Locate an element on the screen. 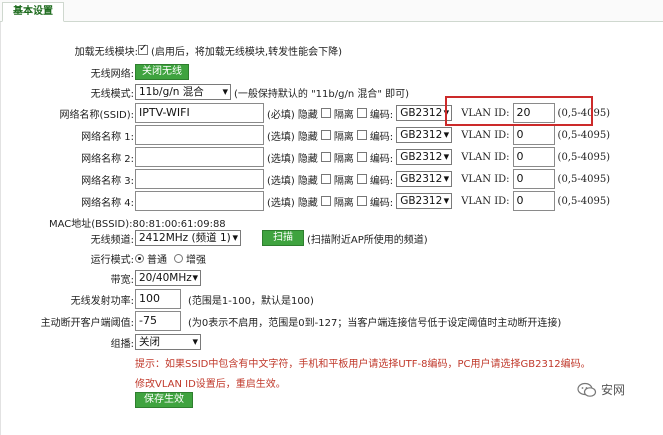  wireless-mode-label: 无线模式: is located at coordinates (112, 94).